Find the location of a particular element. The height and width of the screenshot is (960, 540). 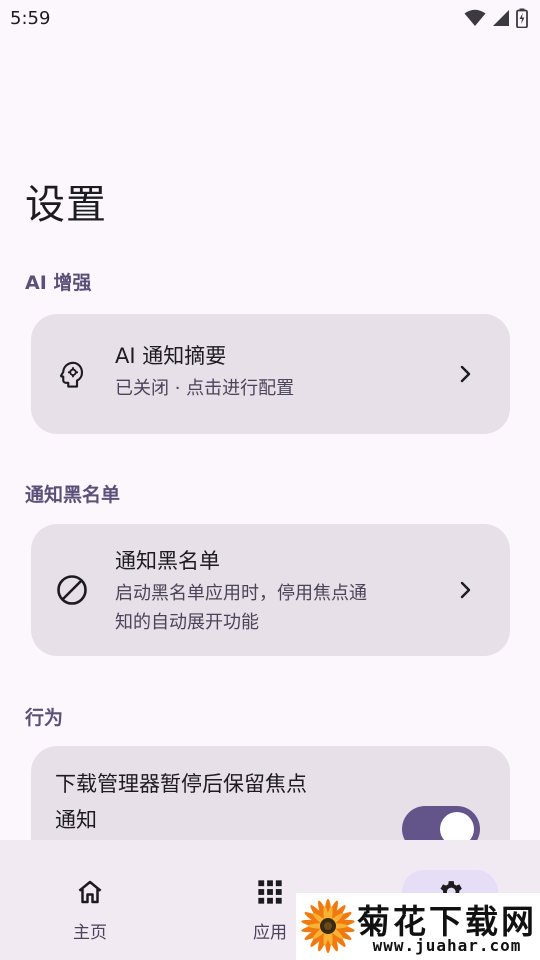

section-header-behavior: 行为 is located at coordinates (44, 718).